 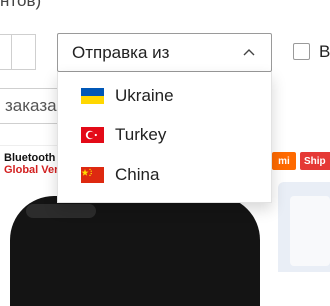 I want to click on brand-badge: mi, so click(x=284, y=161).